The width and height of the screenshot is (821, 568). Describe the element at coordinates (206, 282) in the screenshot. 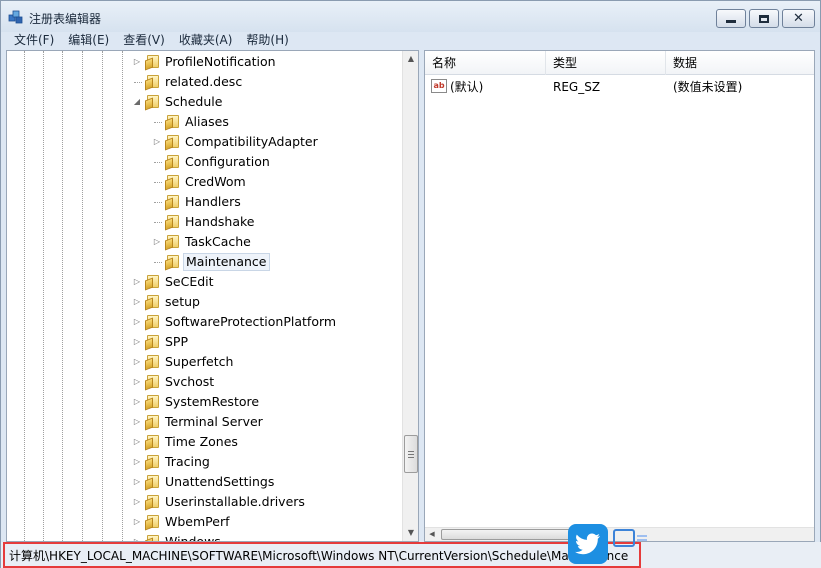

I see `tree-node: ▷ SeCEdit` at that location.